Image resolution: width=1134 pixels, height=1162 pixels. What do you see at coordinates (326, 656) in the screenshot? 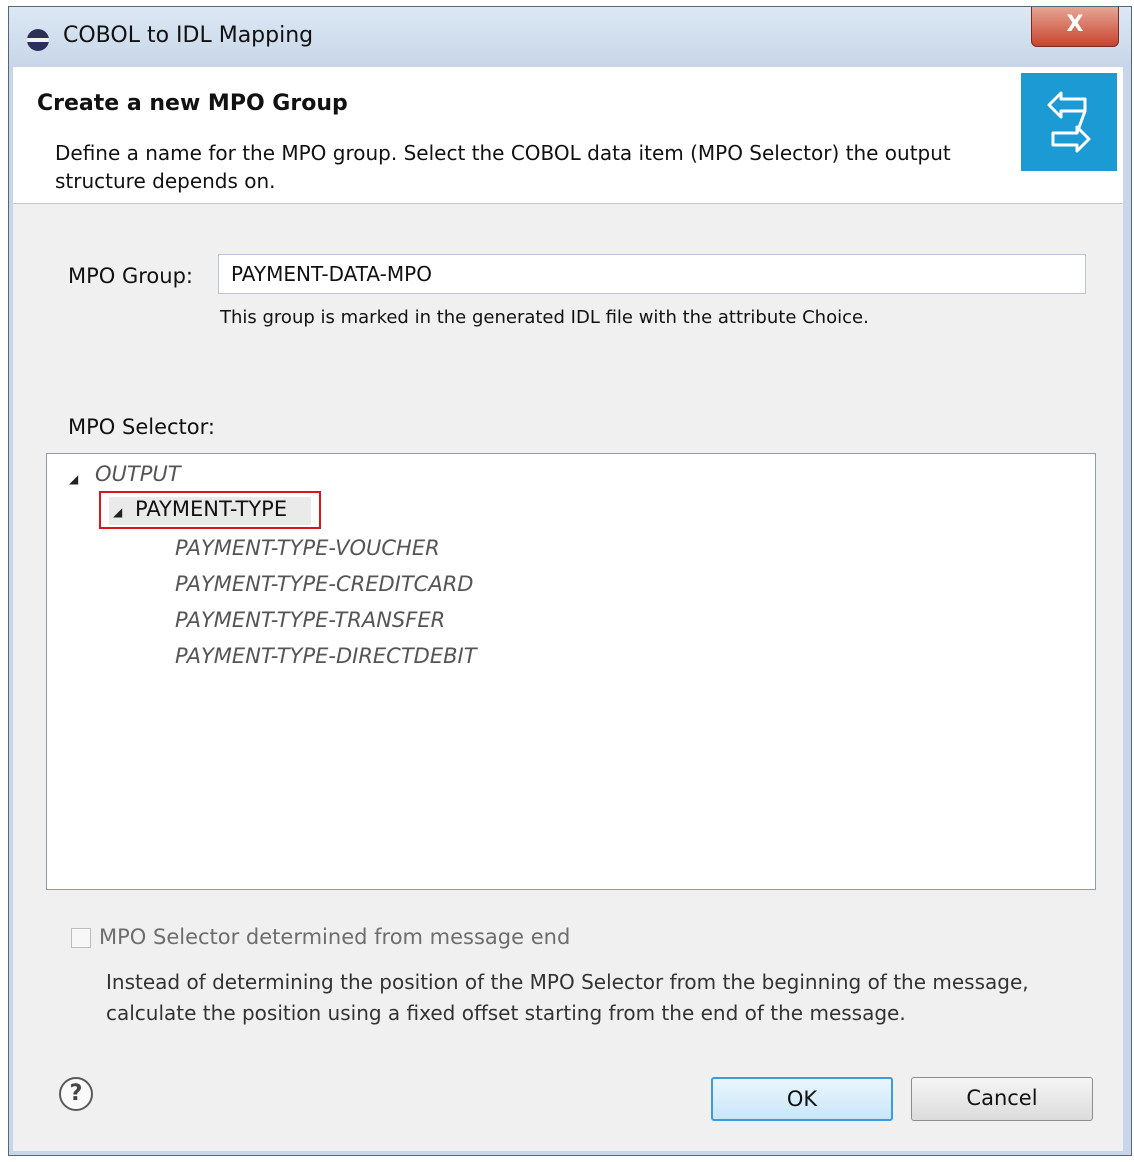
I see `tree-item-payment-type-directdebit: PAYMENT-TYPE-DIRECTDEBIT` at bounding box center [326, 656].